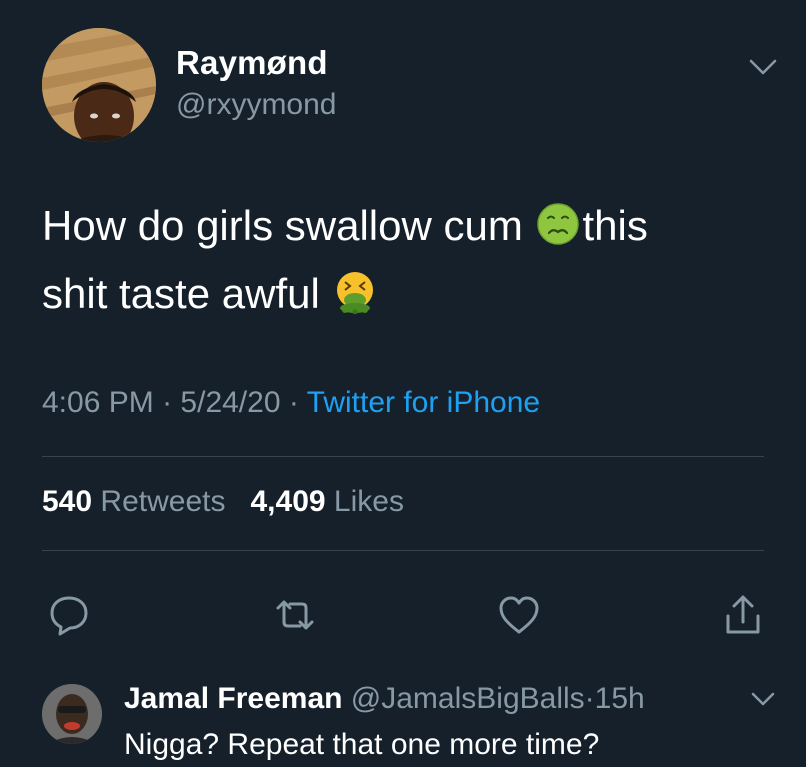 The height and width of the screenshot is (767, 806). I want to click on reply-header: Jamal Freeman @JamalsBigBalls·15h, so click(384, 699).